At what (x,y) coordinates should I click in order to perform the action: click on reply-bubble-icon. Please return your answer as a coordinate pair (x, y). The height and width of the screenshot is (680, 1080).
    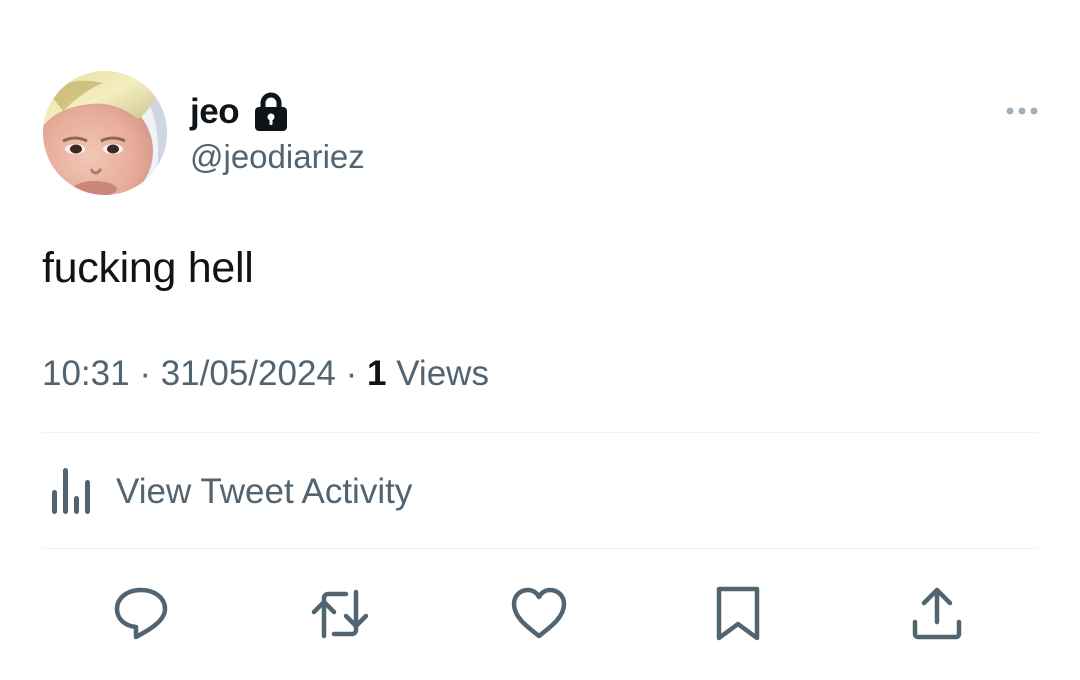
    Looking at the image, I should click on (141, 613).